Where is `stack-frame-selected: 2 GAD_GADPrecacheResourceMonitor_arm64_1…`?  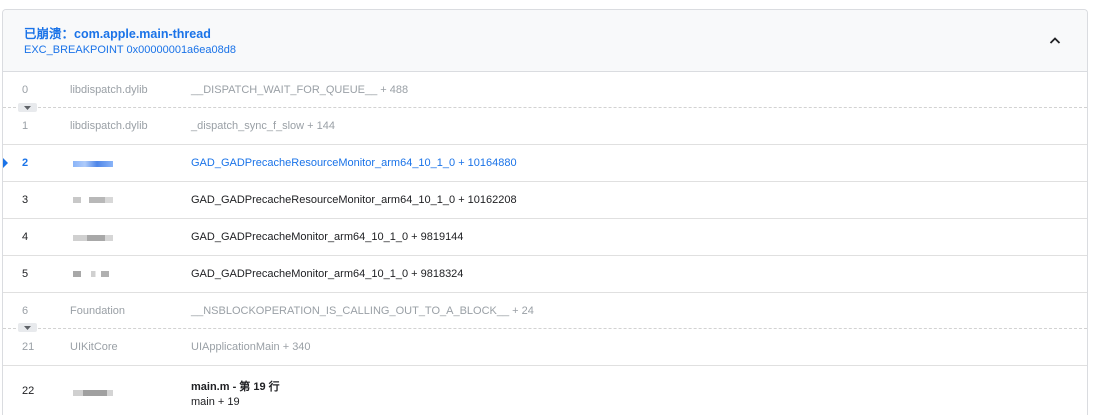
stack-frame-selected: 2 GAD_GADPrecacheResourceMonitor_arm64_1… is located at coordinates (545, 163).